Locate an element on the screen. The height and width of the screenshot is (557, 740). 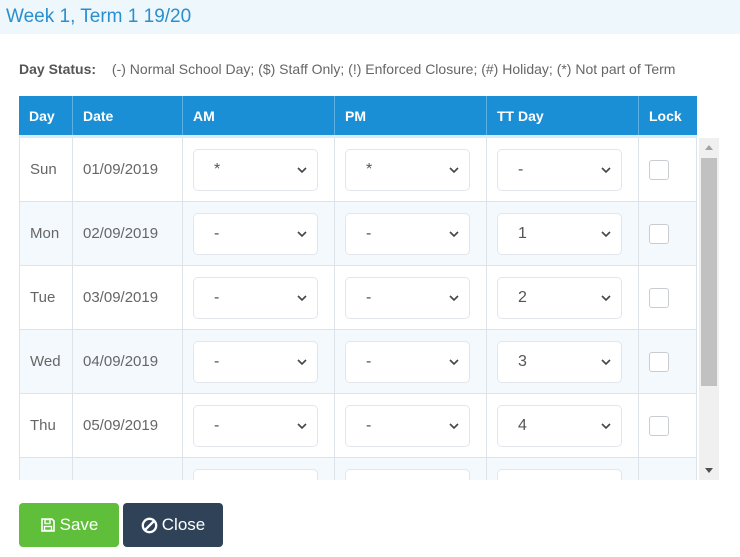
ban-icon is located at coordinates (149, 525).